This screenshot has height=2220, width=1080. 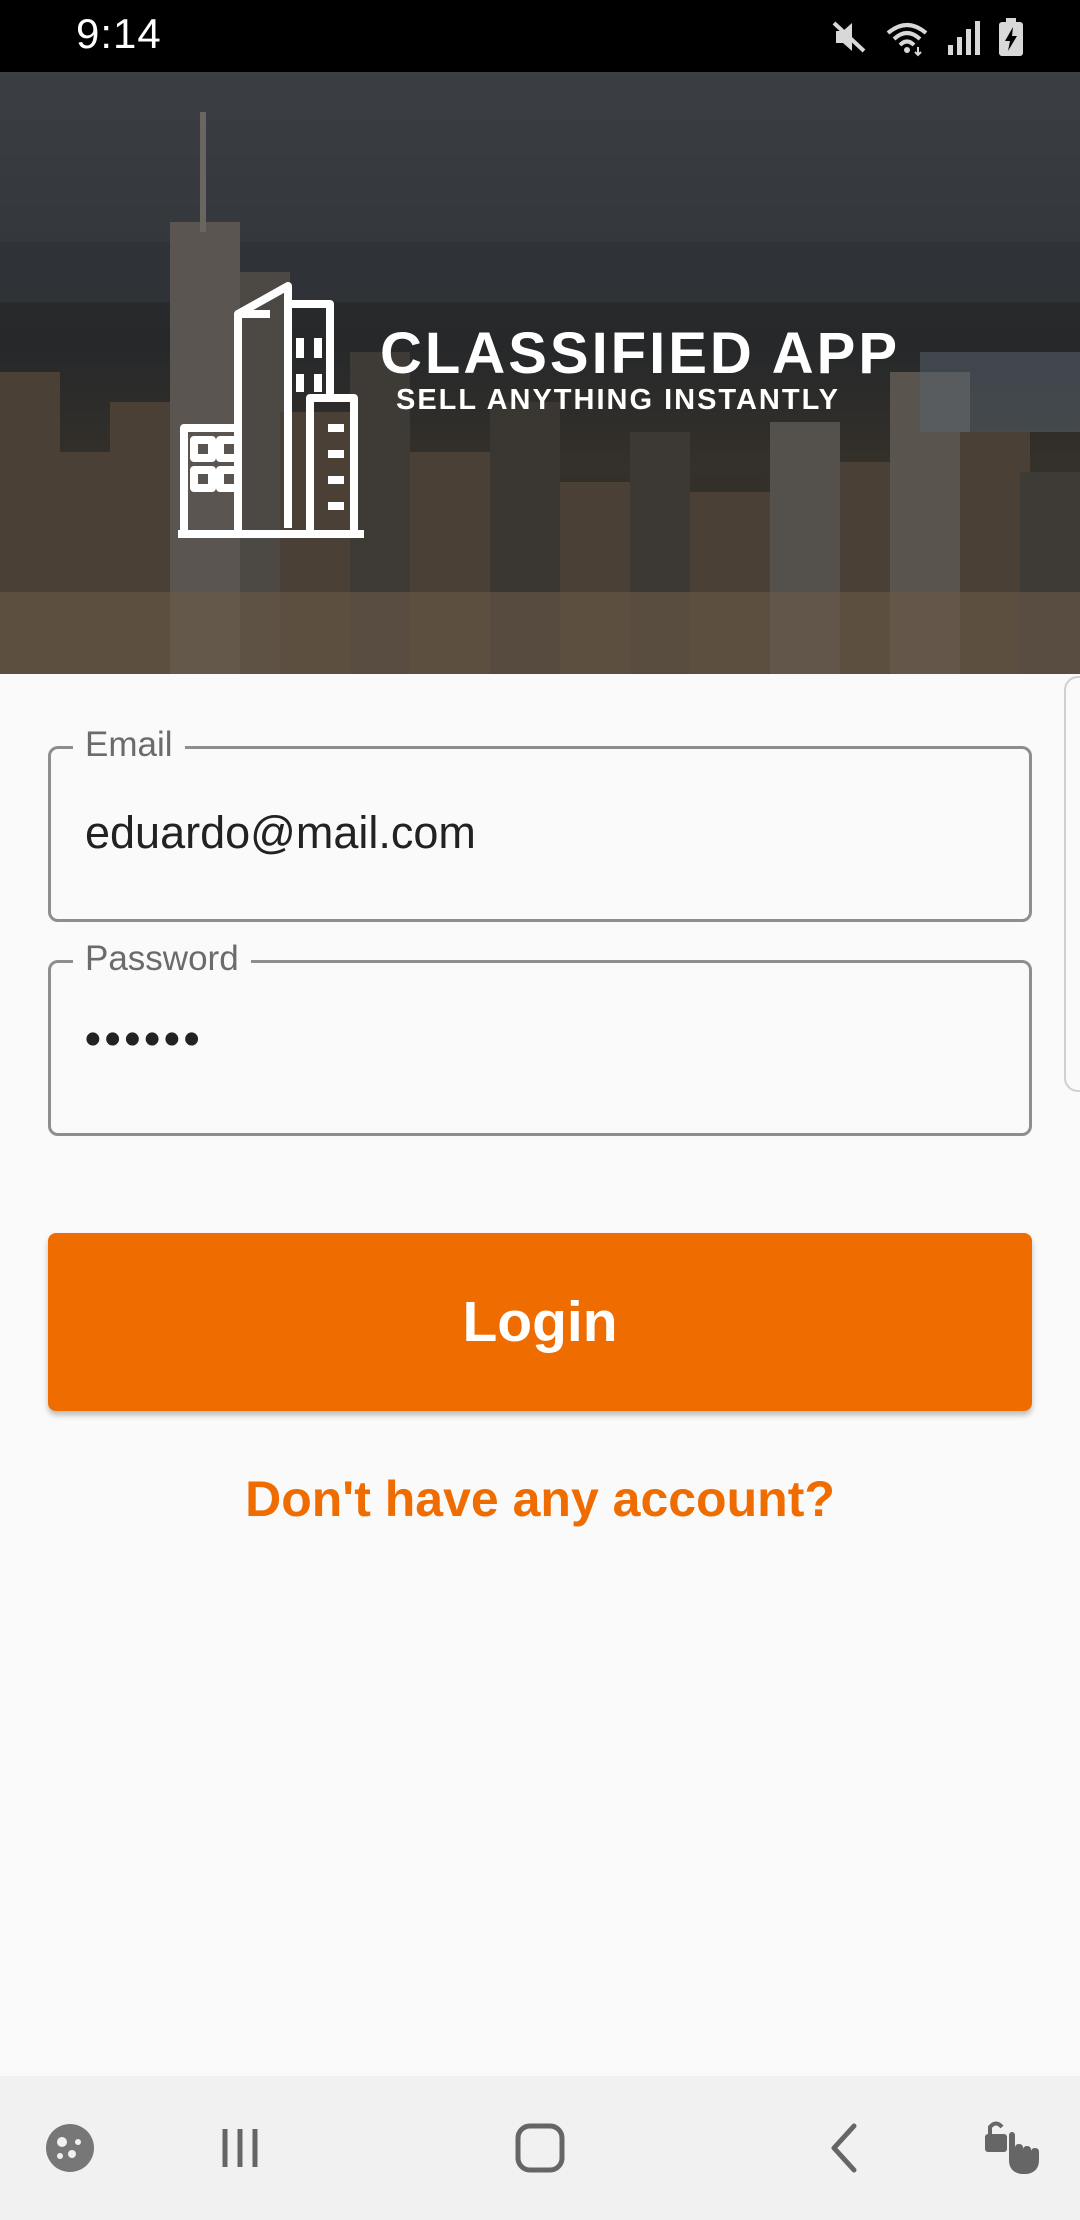 I want to click on email-input-value: eduardo@mail.com, so click(x=280, y=833).